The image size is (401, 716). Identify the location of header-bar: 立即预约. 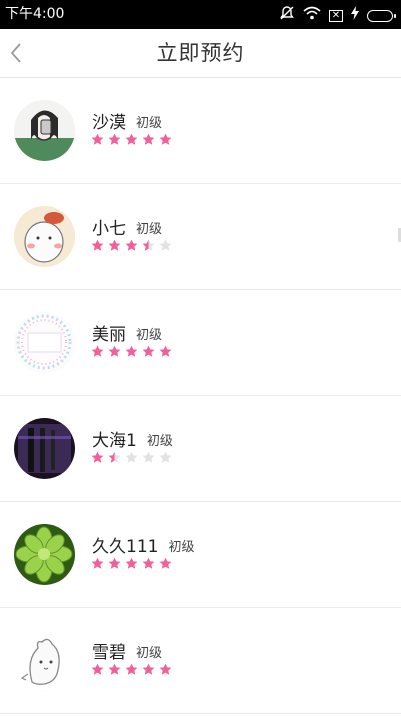
(200, 53).